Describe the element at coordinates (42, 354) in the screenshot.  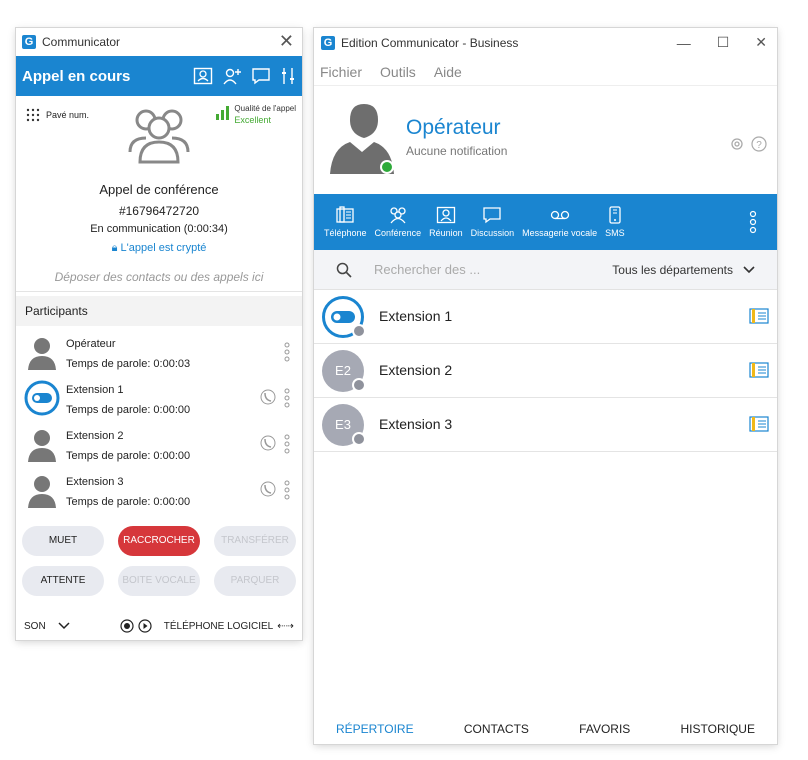
I see `user-silhouette-icon` at that location.